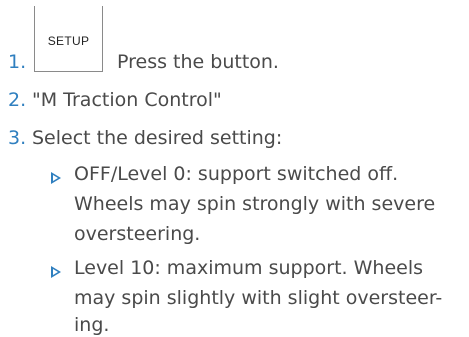 Image resolution: width=469 pixels, height=337 pixels. I want to click on step-3-text: Select the desired setting:, so click(157, 138).